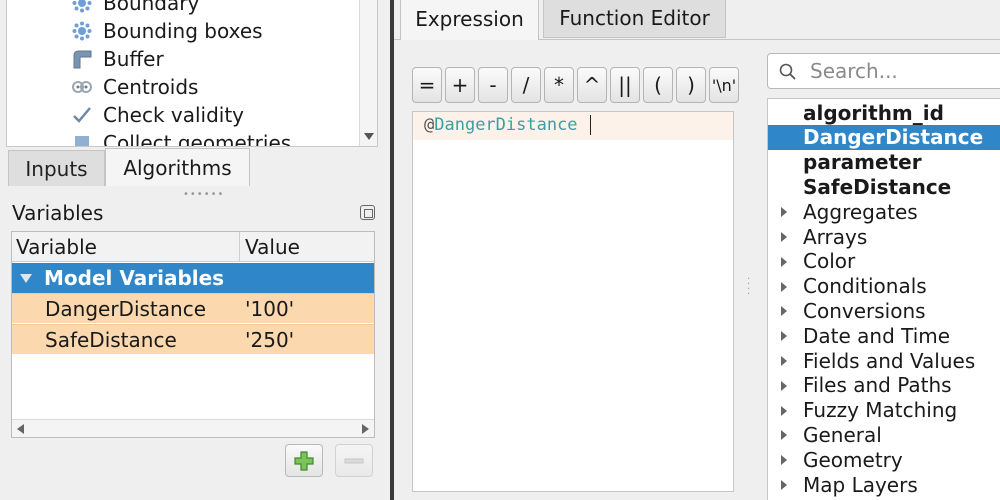 This screenshot has height=500, width=1000. Describe the element at coordinates (367, 212) in the screenshot. I see `float-panel-icon` at that location.